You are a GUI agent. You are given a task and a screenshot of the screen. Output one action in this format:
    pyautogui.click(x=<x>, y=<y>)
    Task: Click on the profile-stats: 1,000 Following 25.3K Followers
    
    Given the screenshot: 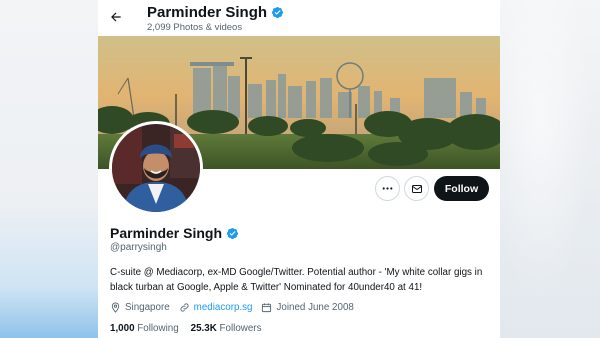 What is the action you would take?
    pyautogui.click(x=191, y=328)
    